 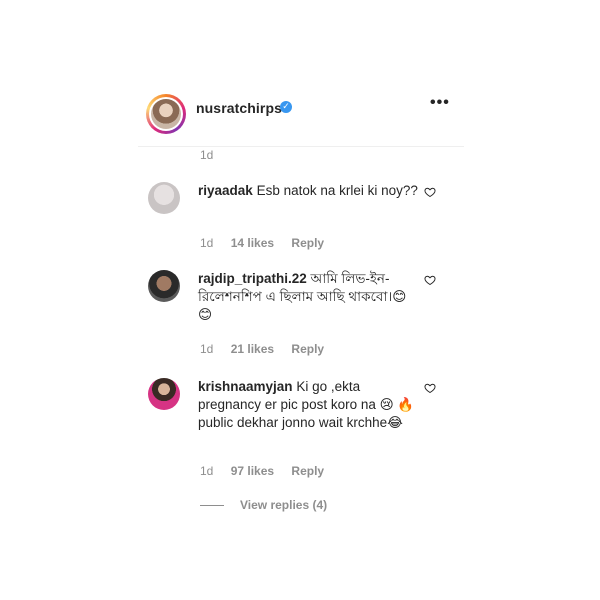 I want to click on replies-divider, so click(x=212, y=506).